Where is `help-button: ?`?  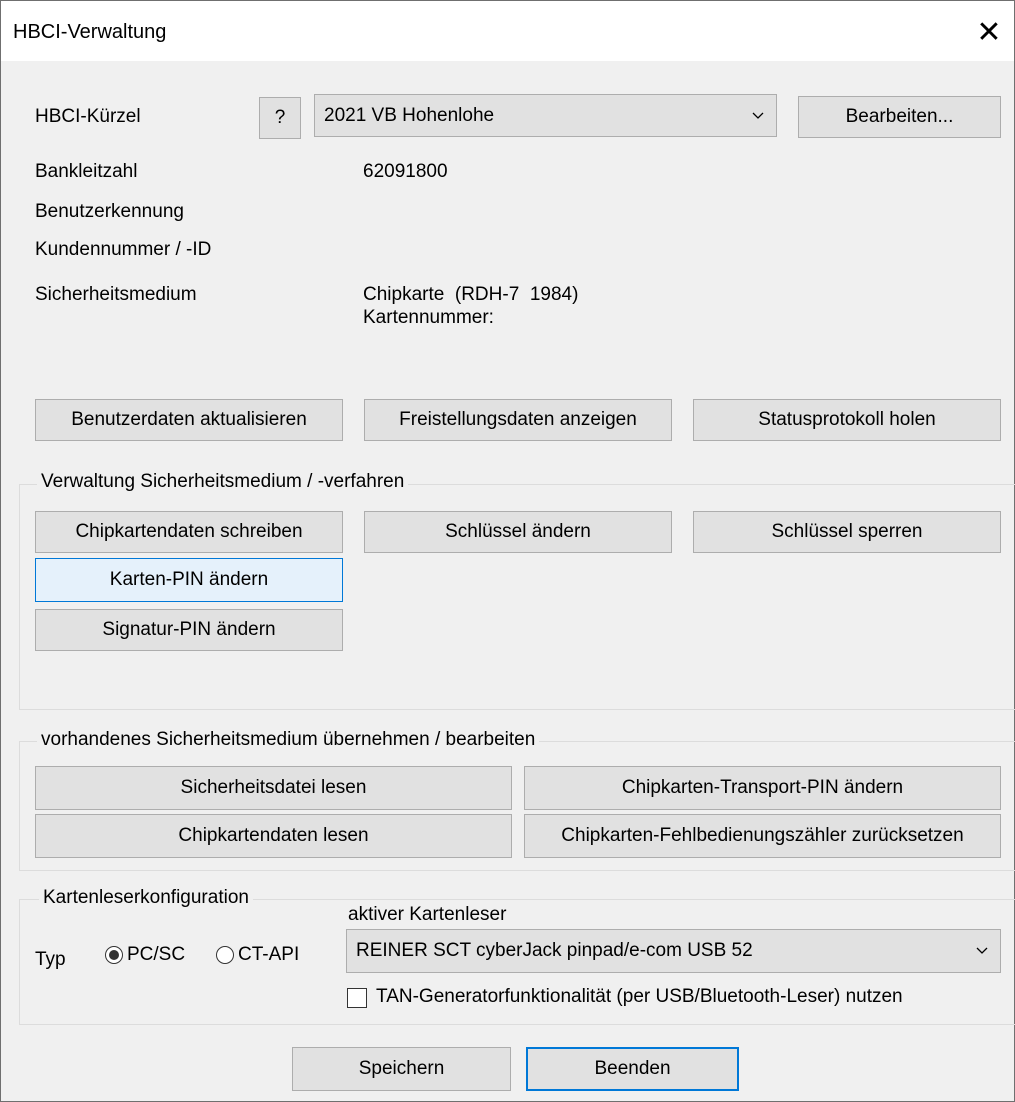
help-button: ? is located at coordinates (280, 118).